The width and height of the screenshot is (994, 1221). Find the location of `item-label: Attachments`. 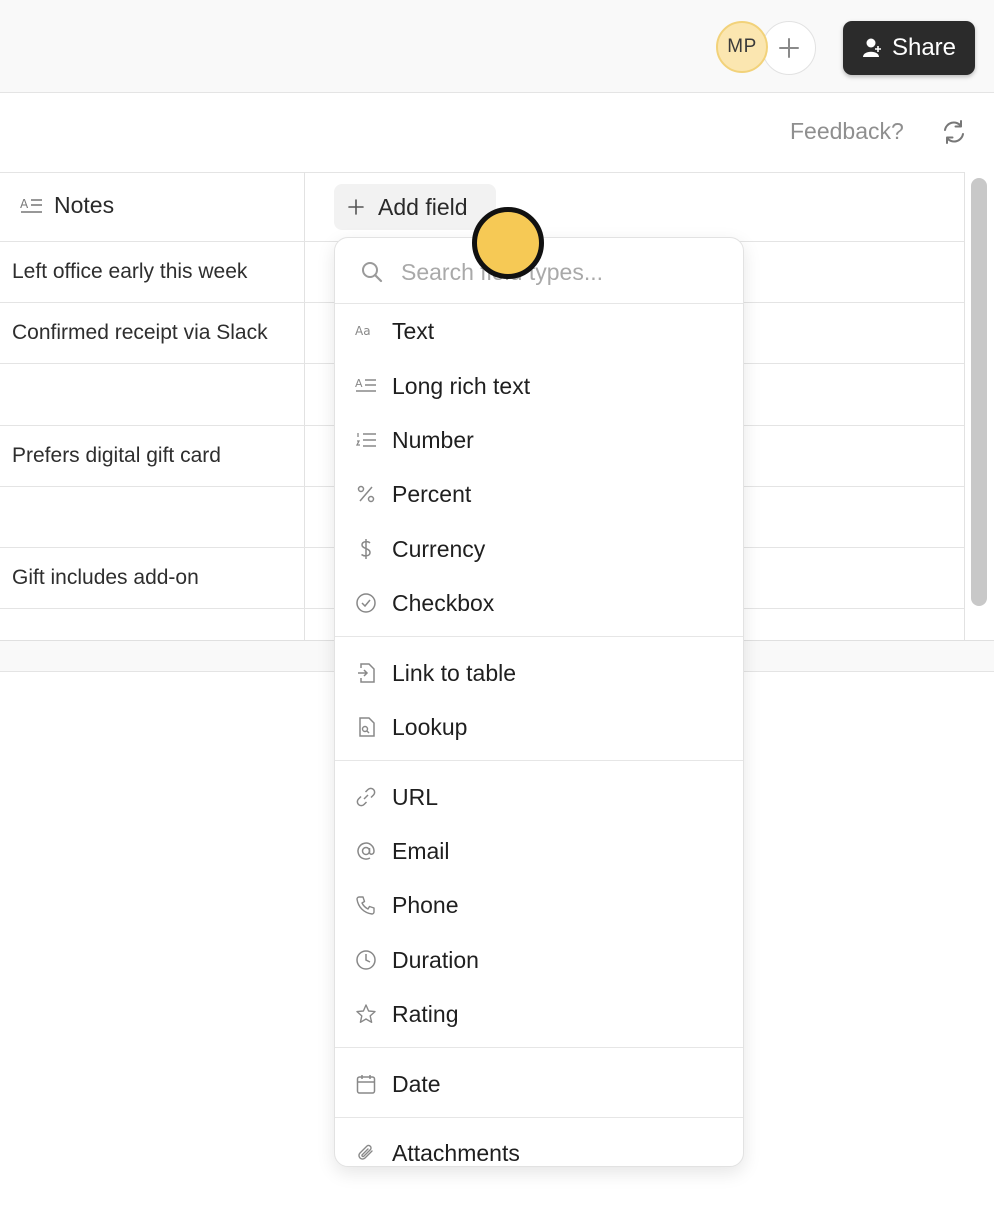

item-label: Attachments is located at coordinates (456, 1152).